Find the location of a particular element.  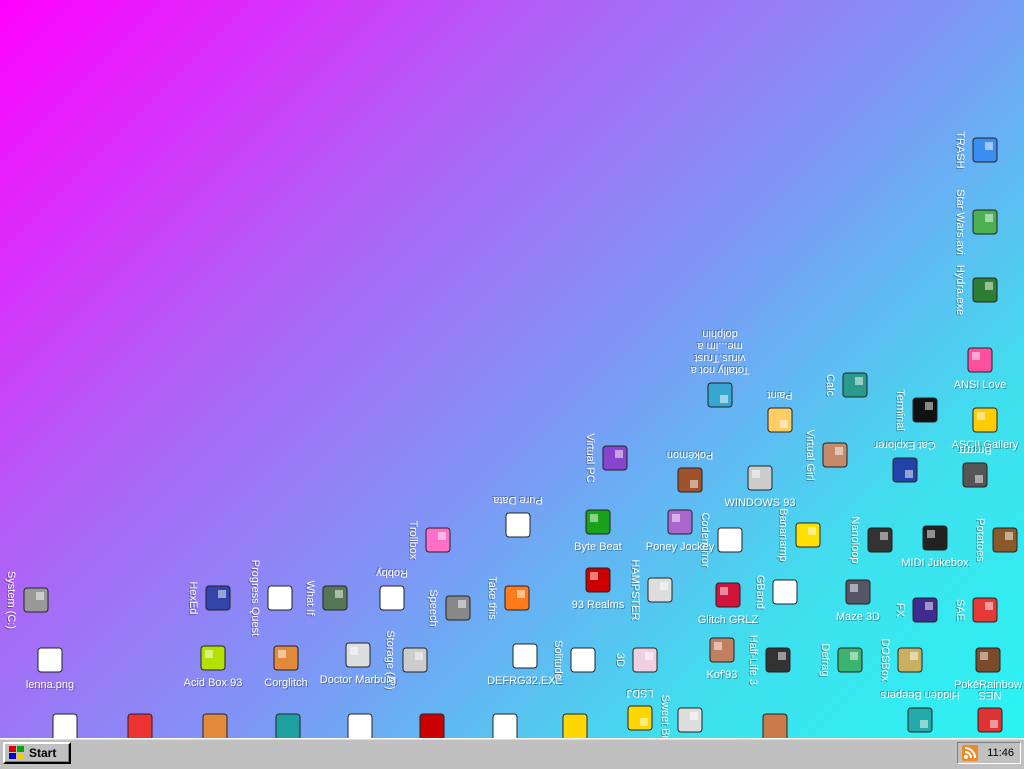

system-drive-icon is located at coordinates (36, 600).